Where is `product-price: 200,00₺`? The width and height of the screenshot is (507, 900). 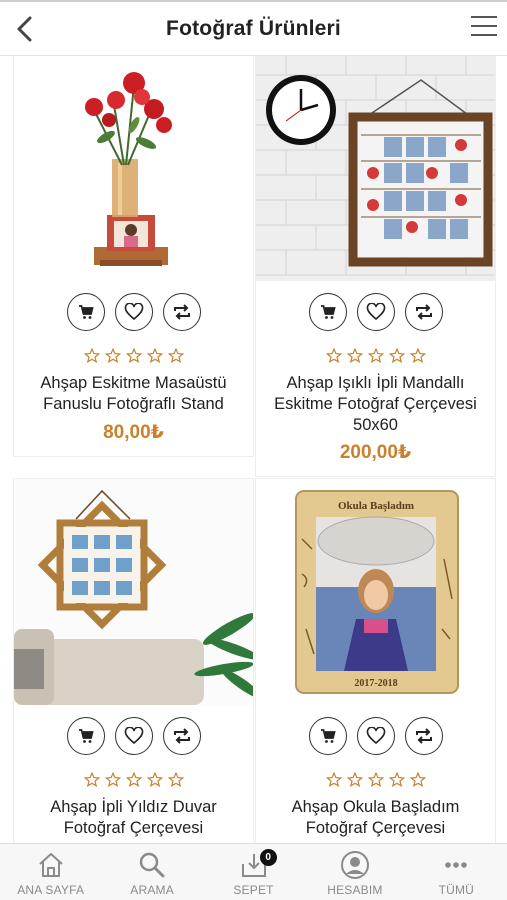
product-price: 200,00₺ is located at coordinates (375, 452).